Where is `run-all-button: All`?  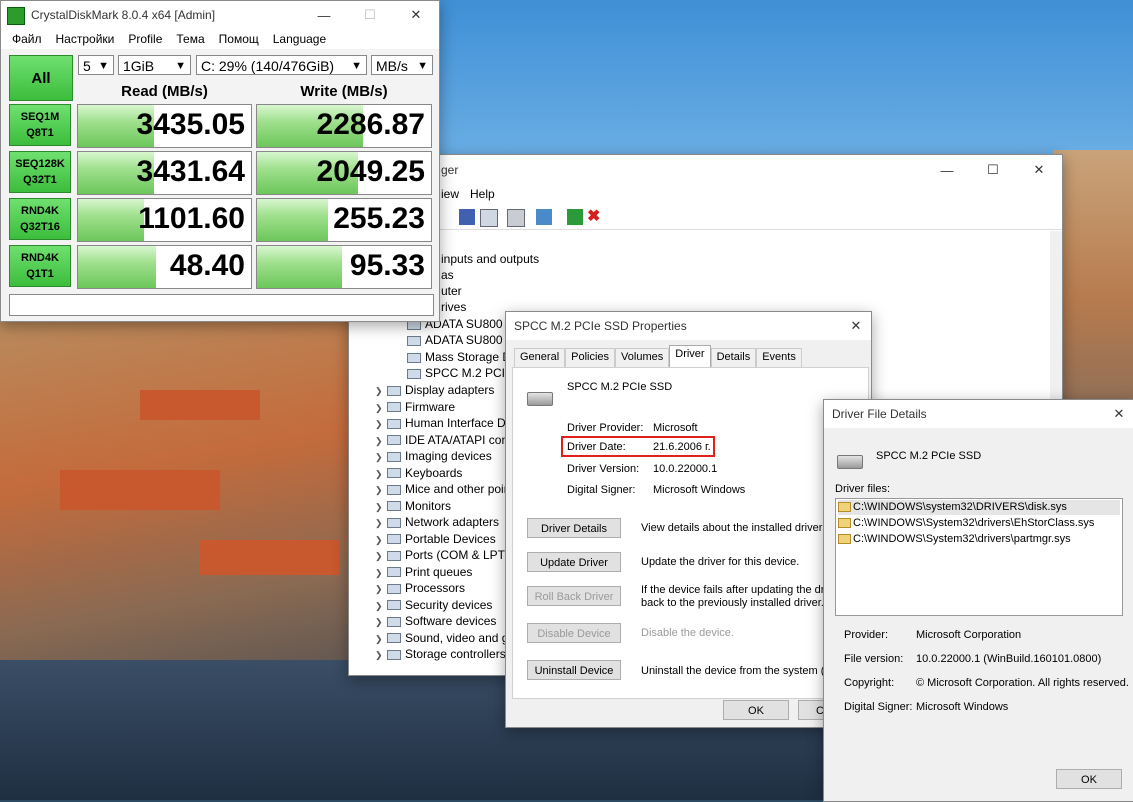
run-all-button: All is located at coordinates (41, 78).